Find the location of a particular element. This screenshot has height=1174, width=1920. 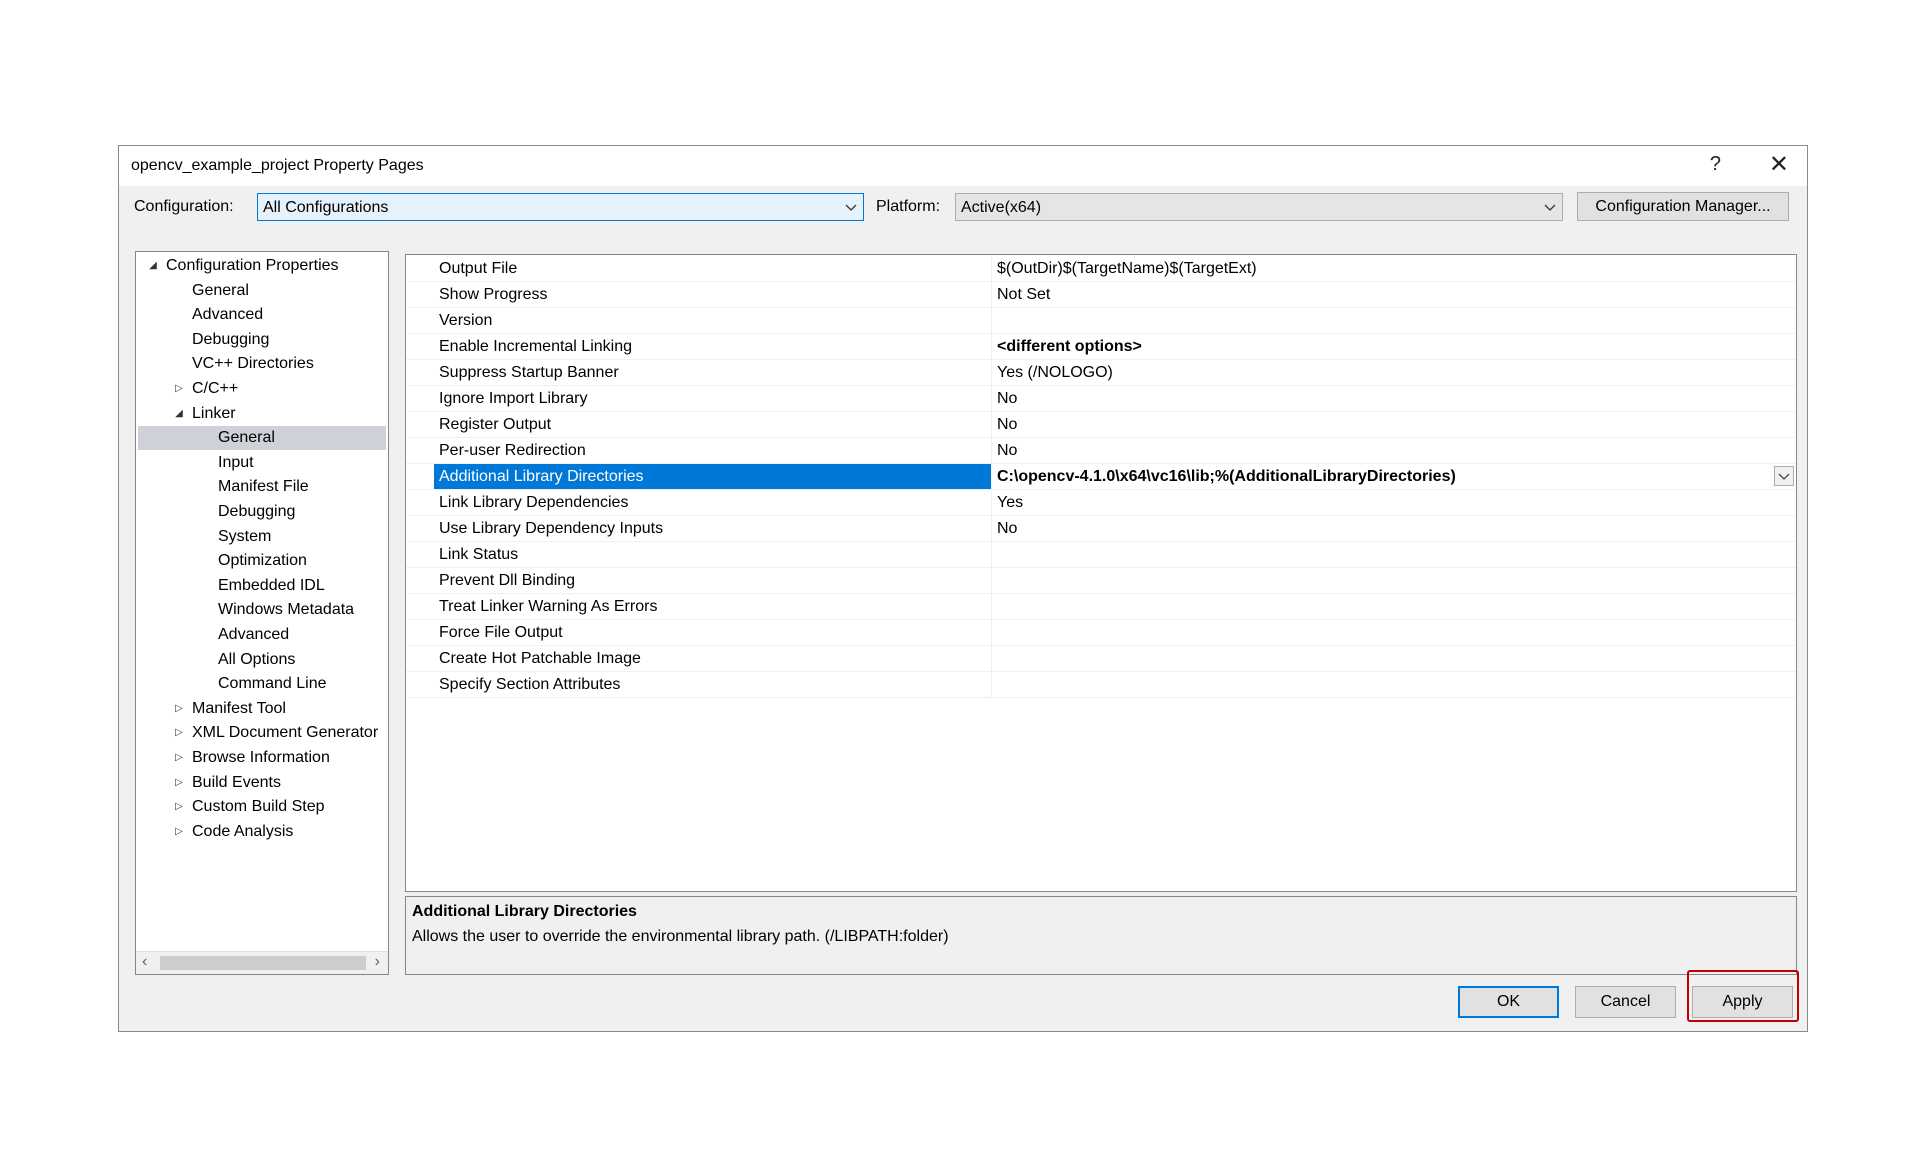

property-value: Yes (/NOLOGO) is located at coordinates (1393, 372).